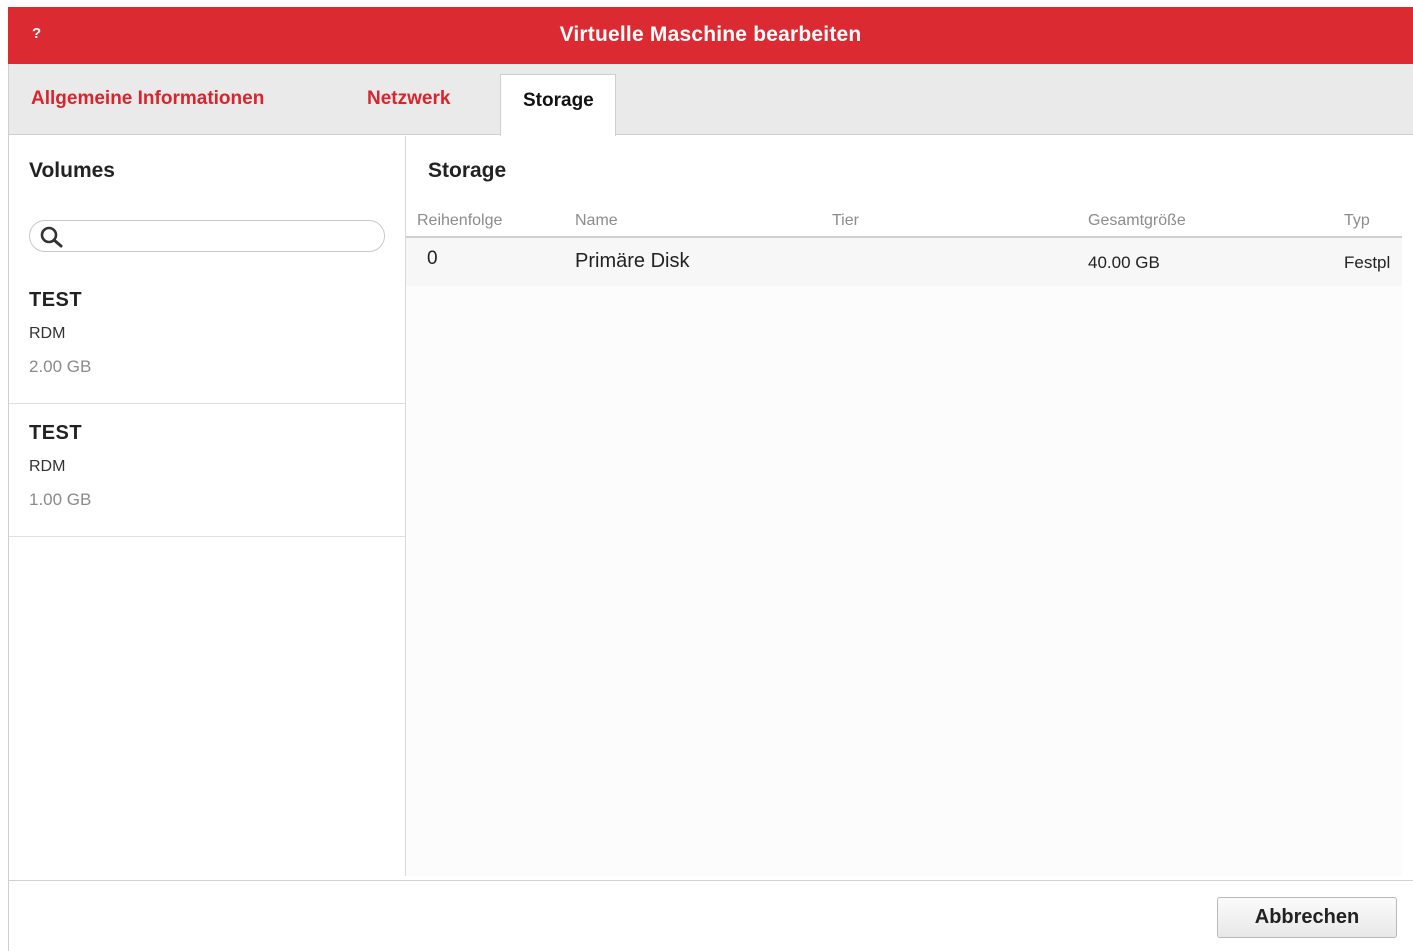  Describe the element at coordinates (222, 237) in the screenshot. I see `search-input` at that location.